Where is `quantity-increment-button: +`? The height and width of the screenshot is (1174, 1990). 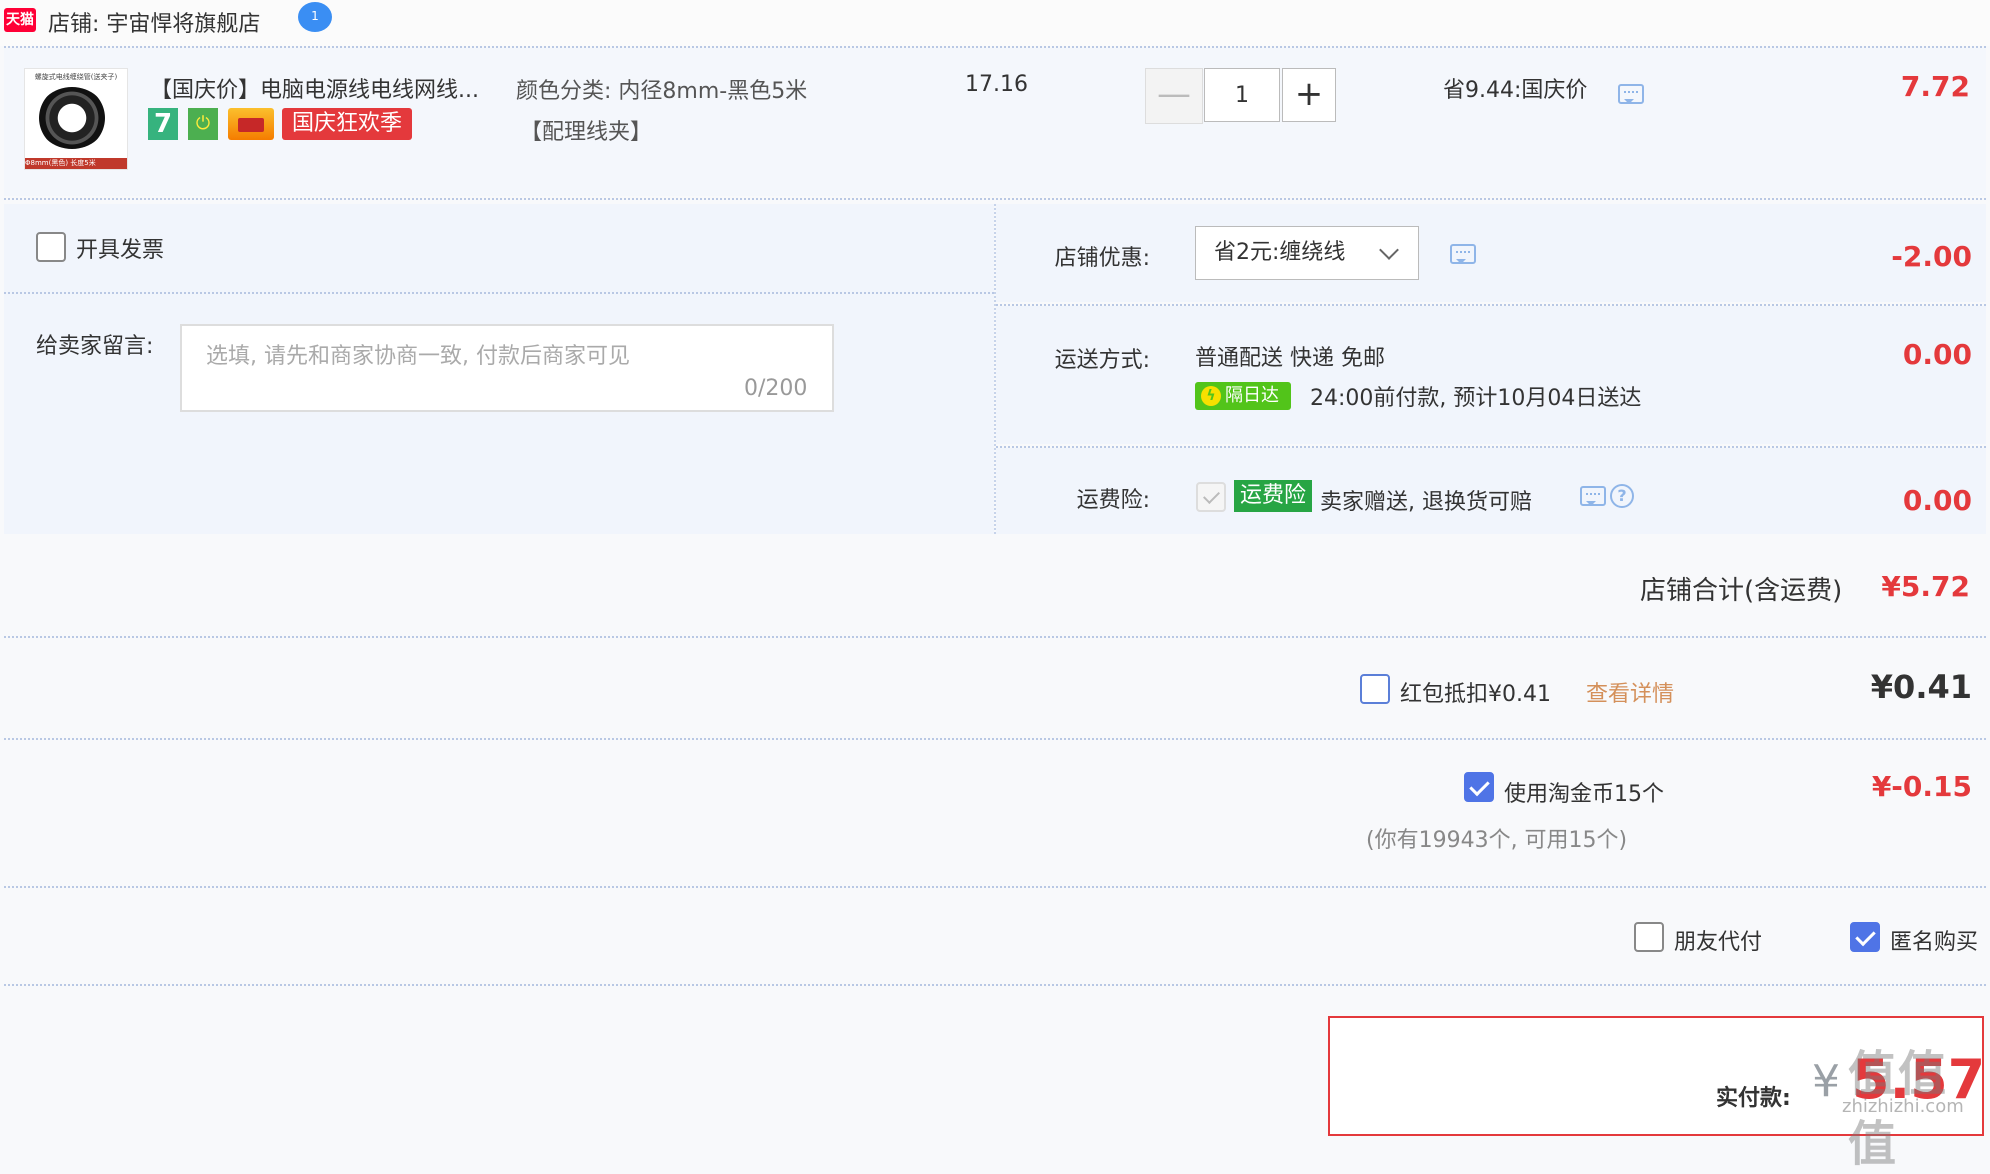 quantity-increment-button: + is located at coordinates (1309, 95).